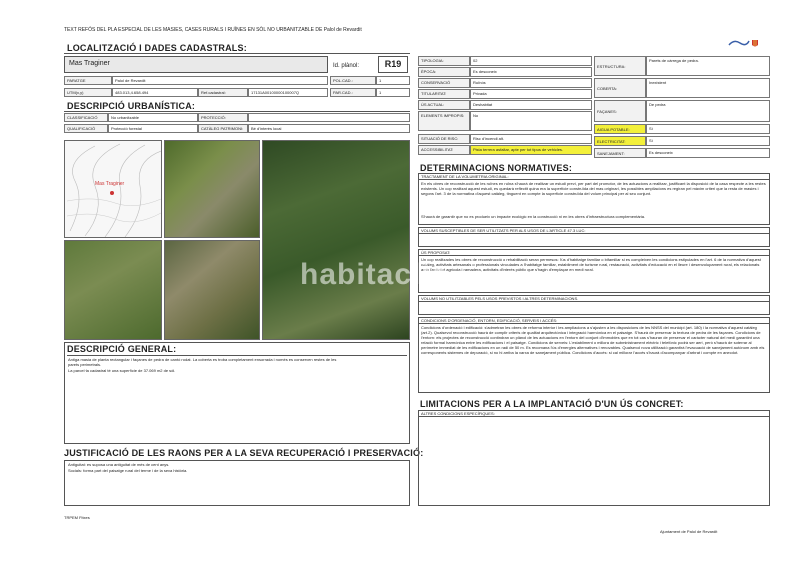 Image resolution: width=800 pixels, height=566 pixels. Describe the element at coordinates (496, 168) in the screenshot. I see `determinacions-heading: DETERMINACIONS NORMATIVES:` at that location.